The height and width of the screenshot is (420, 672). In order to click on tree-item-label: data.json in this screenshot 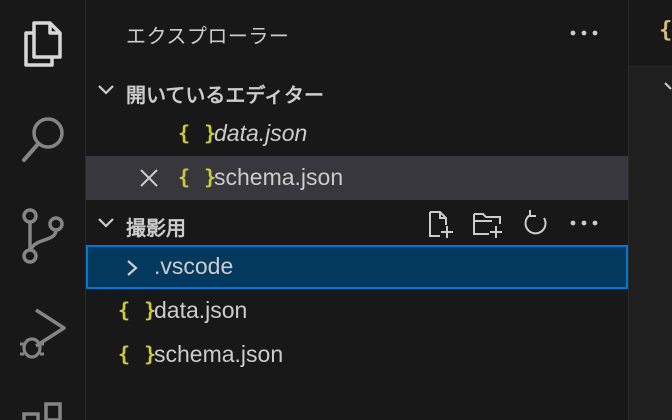, I will do `click(201, 310)`.